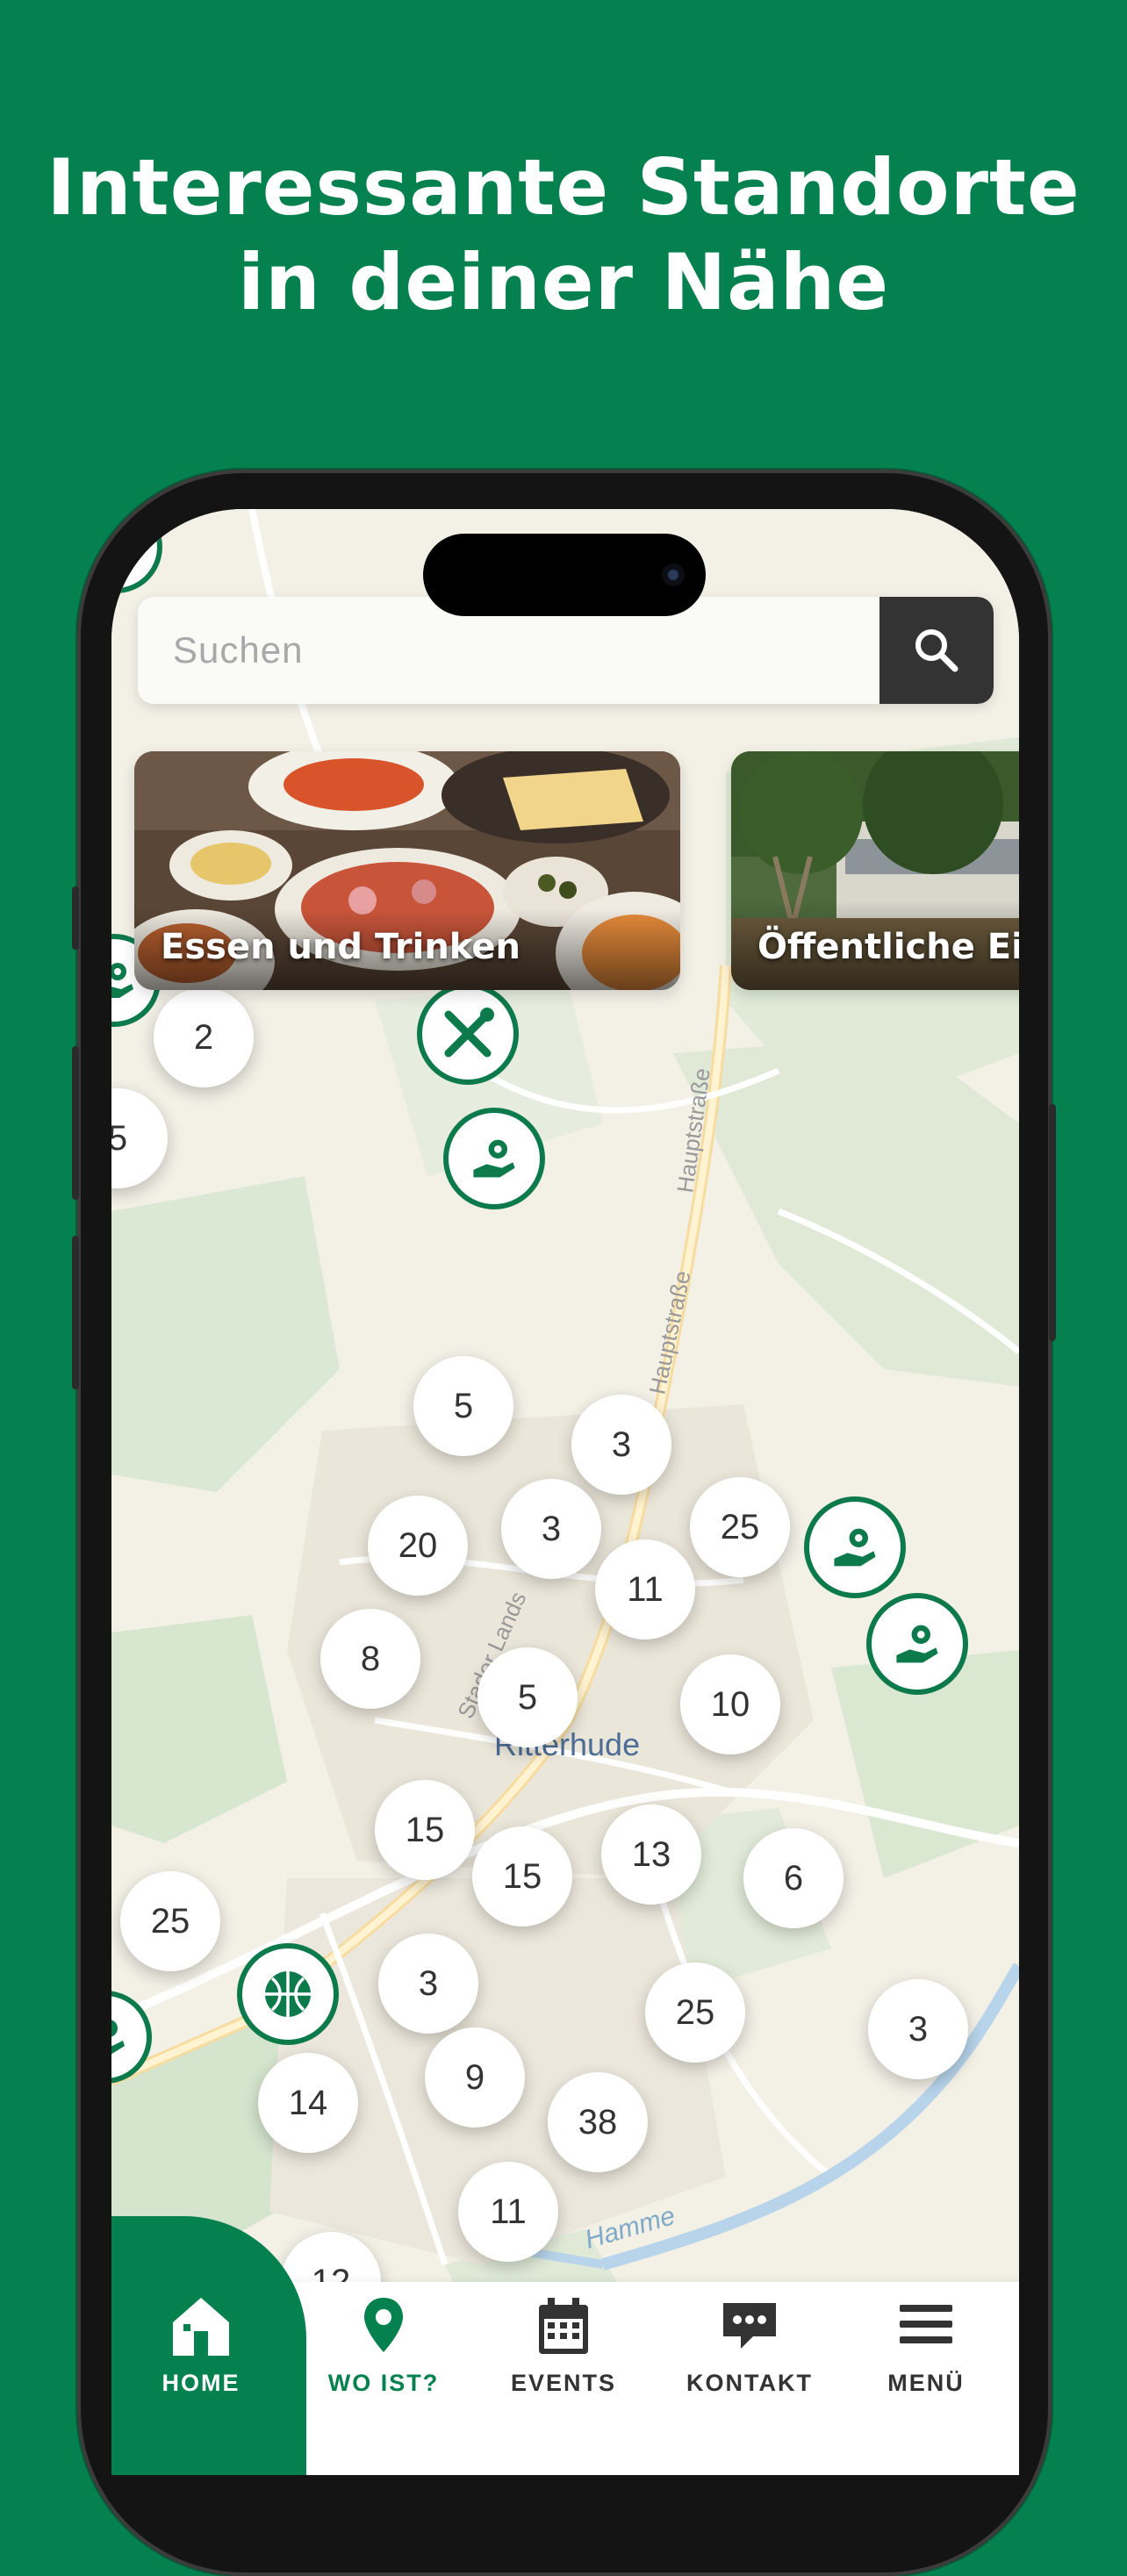 The height and width of the screenshot is (2576, 1127). Describe the element at coordinates (563, 188) in the screenshot. I see `headline-line-1: Interessante Standorte` at that location.